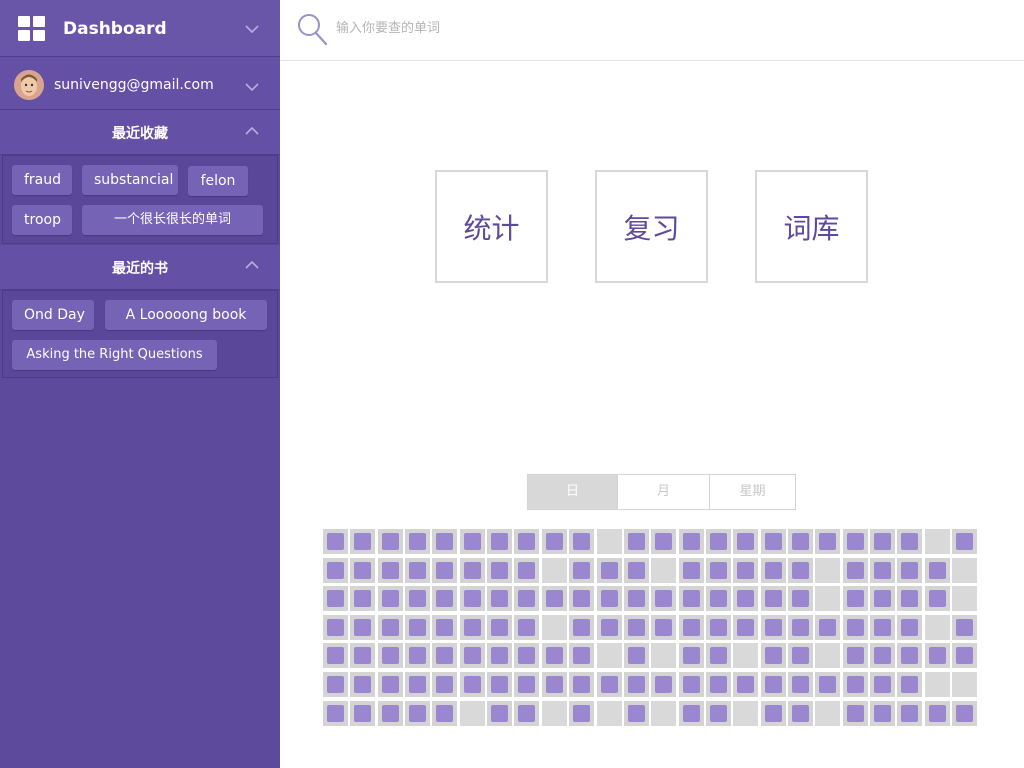  What do you see at coordinates (140, 267) in the screenshot?
I see `recent-books-header: 最近的书` at bounding box center [140, 267].